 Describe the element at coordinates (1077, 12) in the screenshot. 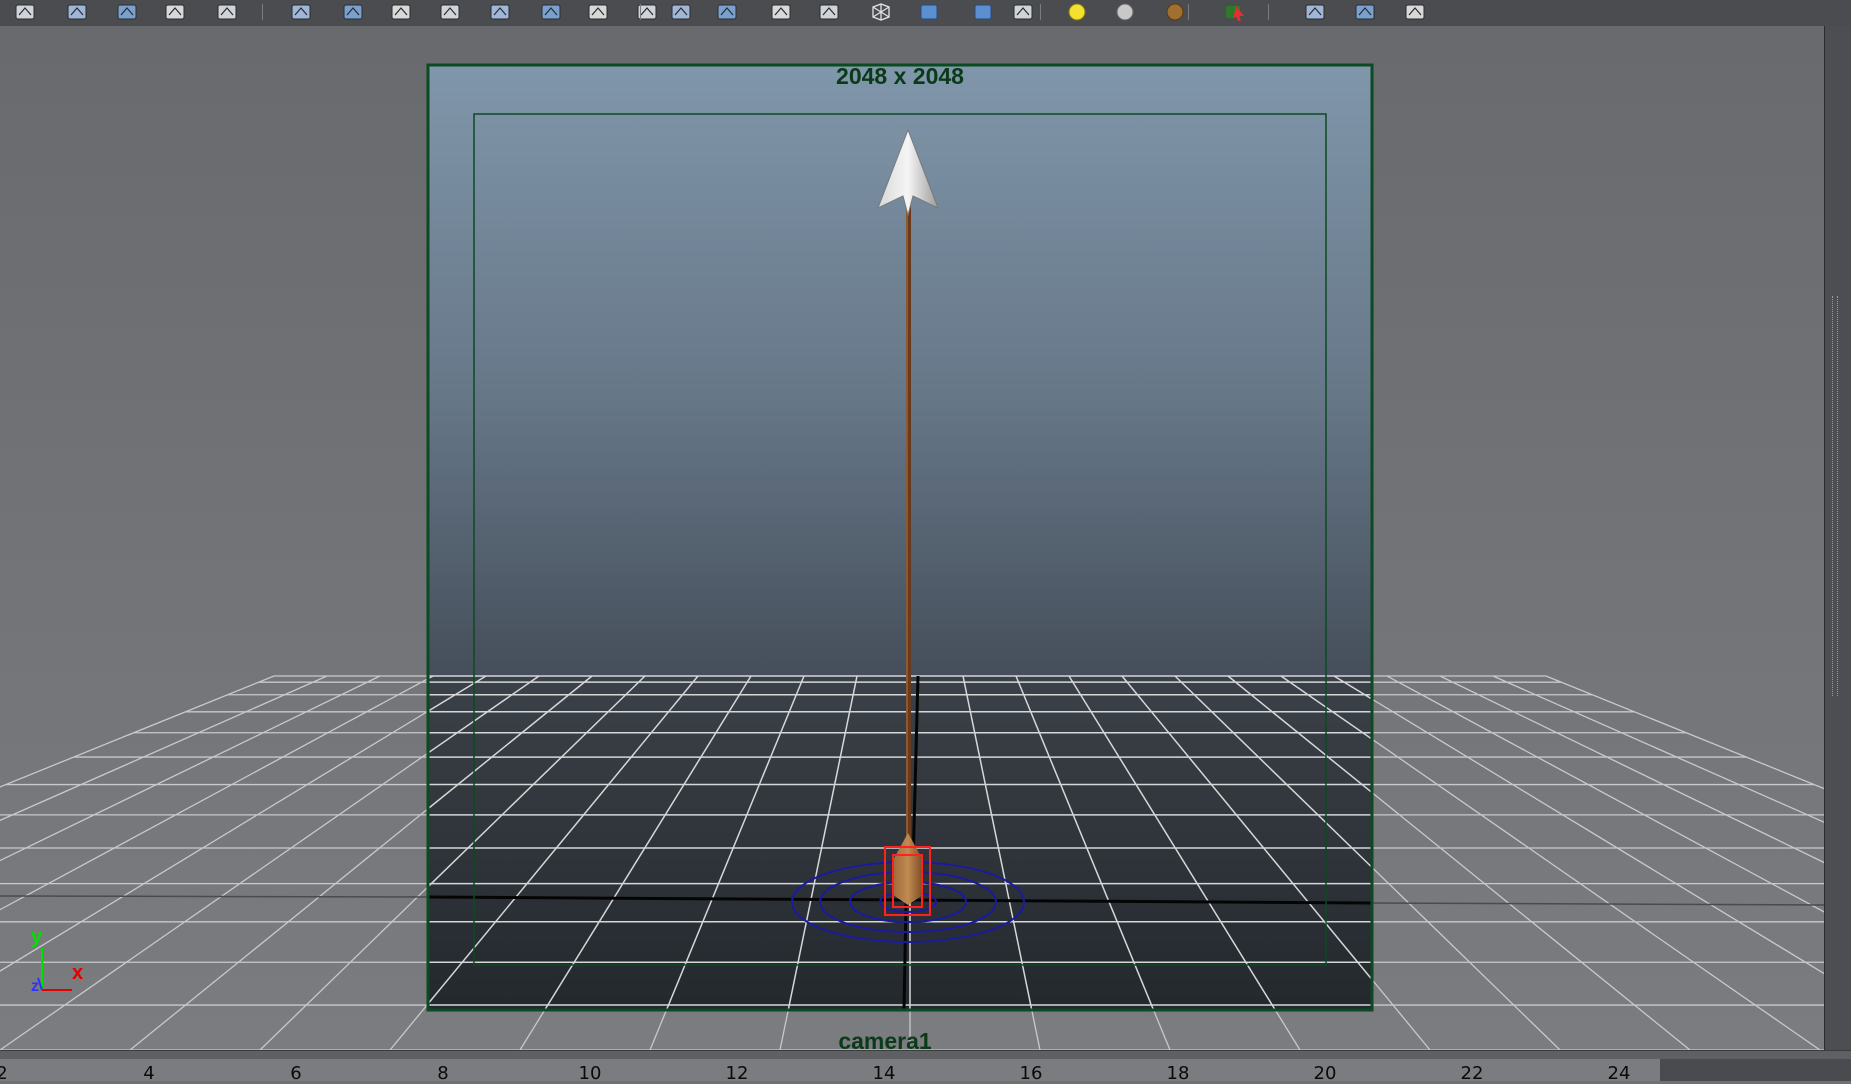

I see `default-light-icon` at that location.